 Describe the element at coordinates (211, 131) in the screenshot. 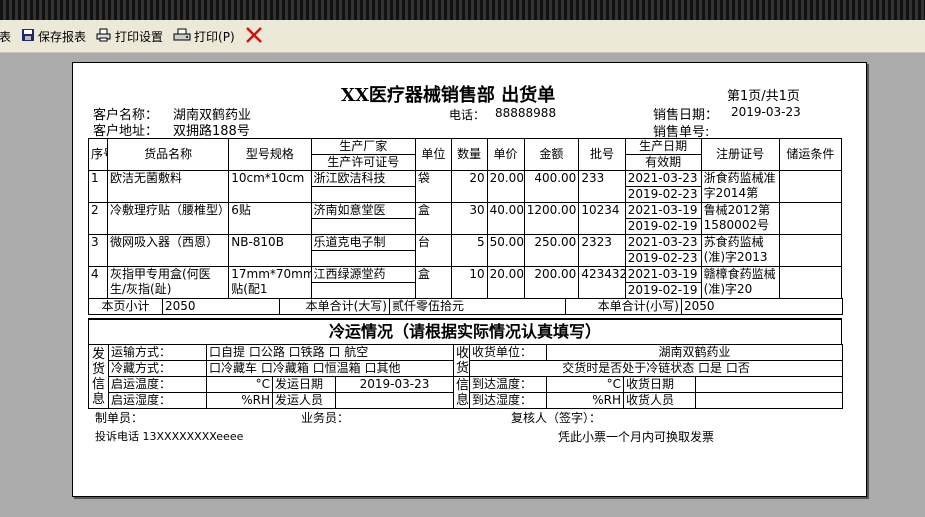

I see `customer-addr: 双拥路188号` at that location.